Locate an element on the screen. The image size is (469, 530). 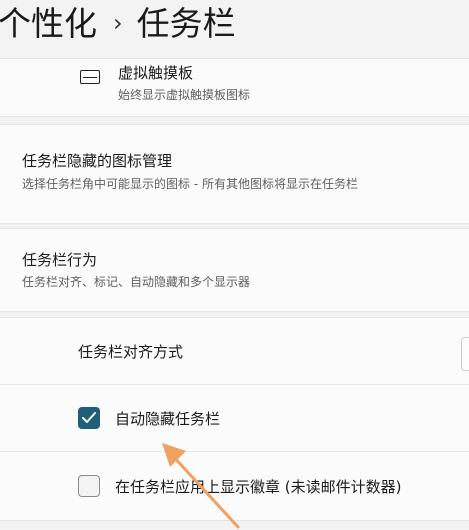
touchpad-description: 始终显示虚拟触摸板图标 is located at coordinates (184, 95).